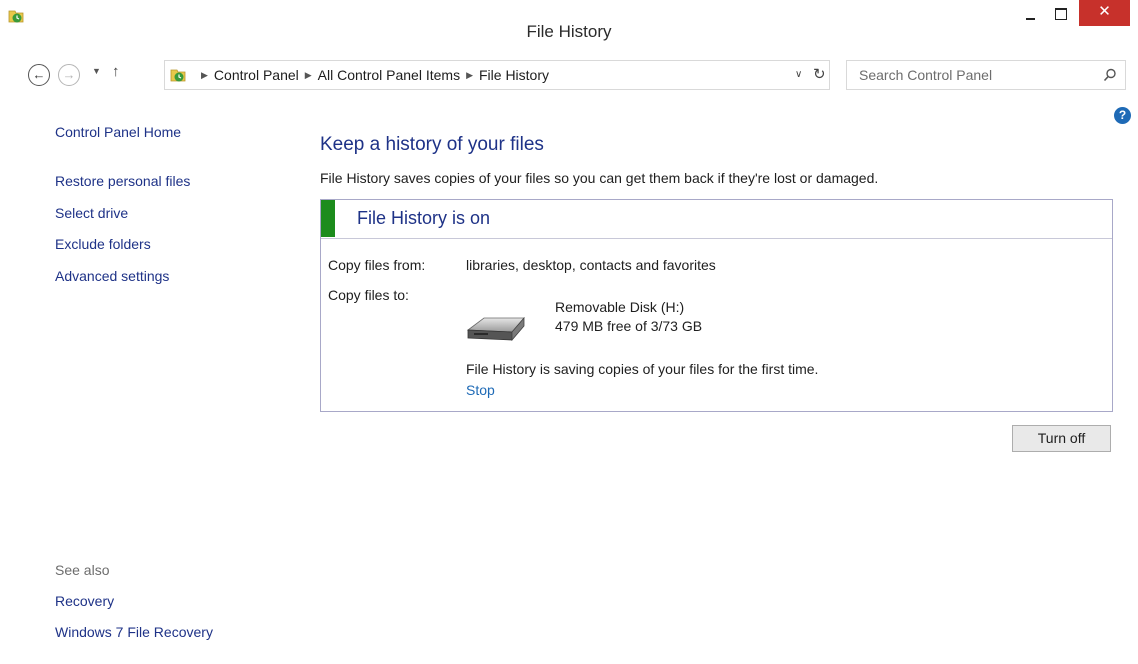 This screenshot has height=664, width=1138. Describe the element at coordinates (69, 75) in the screenshot. I see `forward-button: →` at that location.